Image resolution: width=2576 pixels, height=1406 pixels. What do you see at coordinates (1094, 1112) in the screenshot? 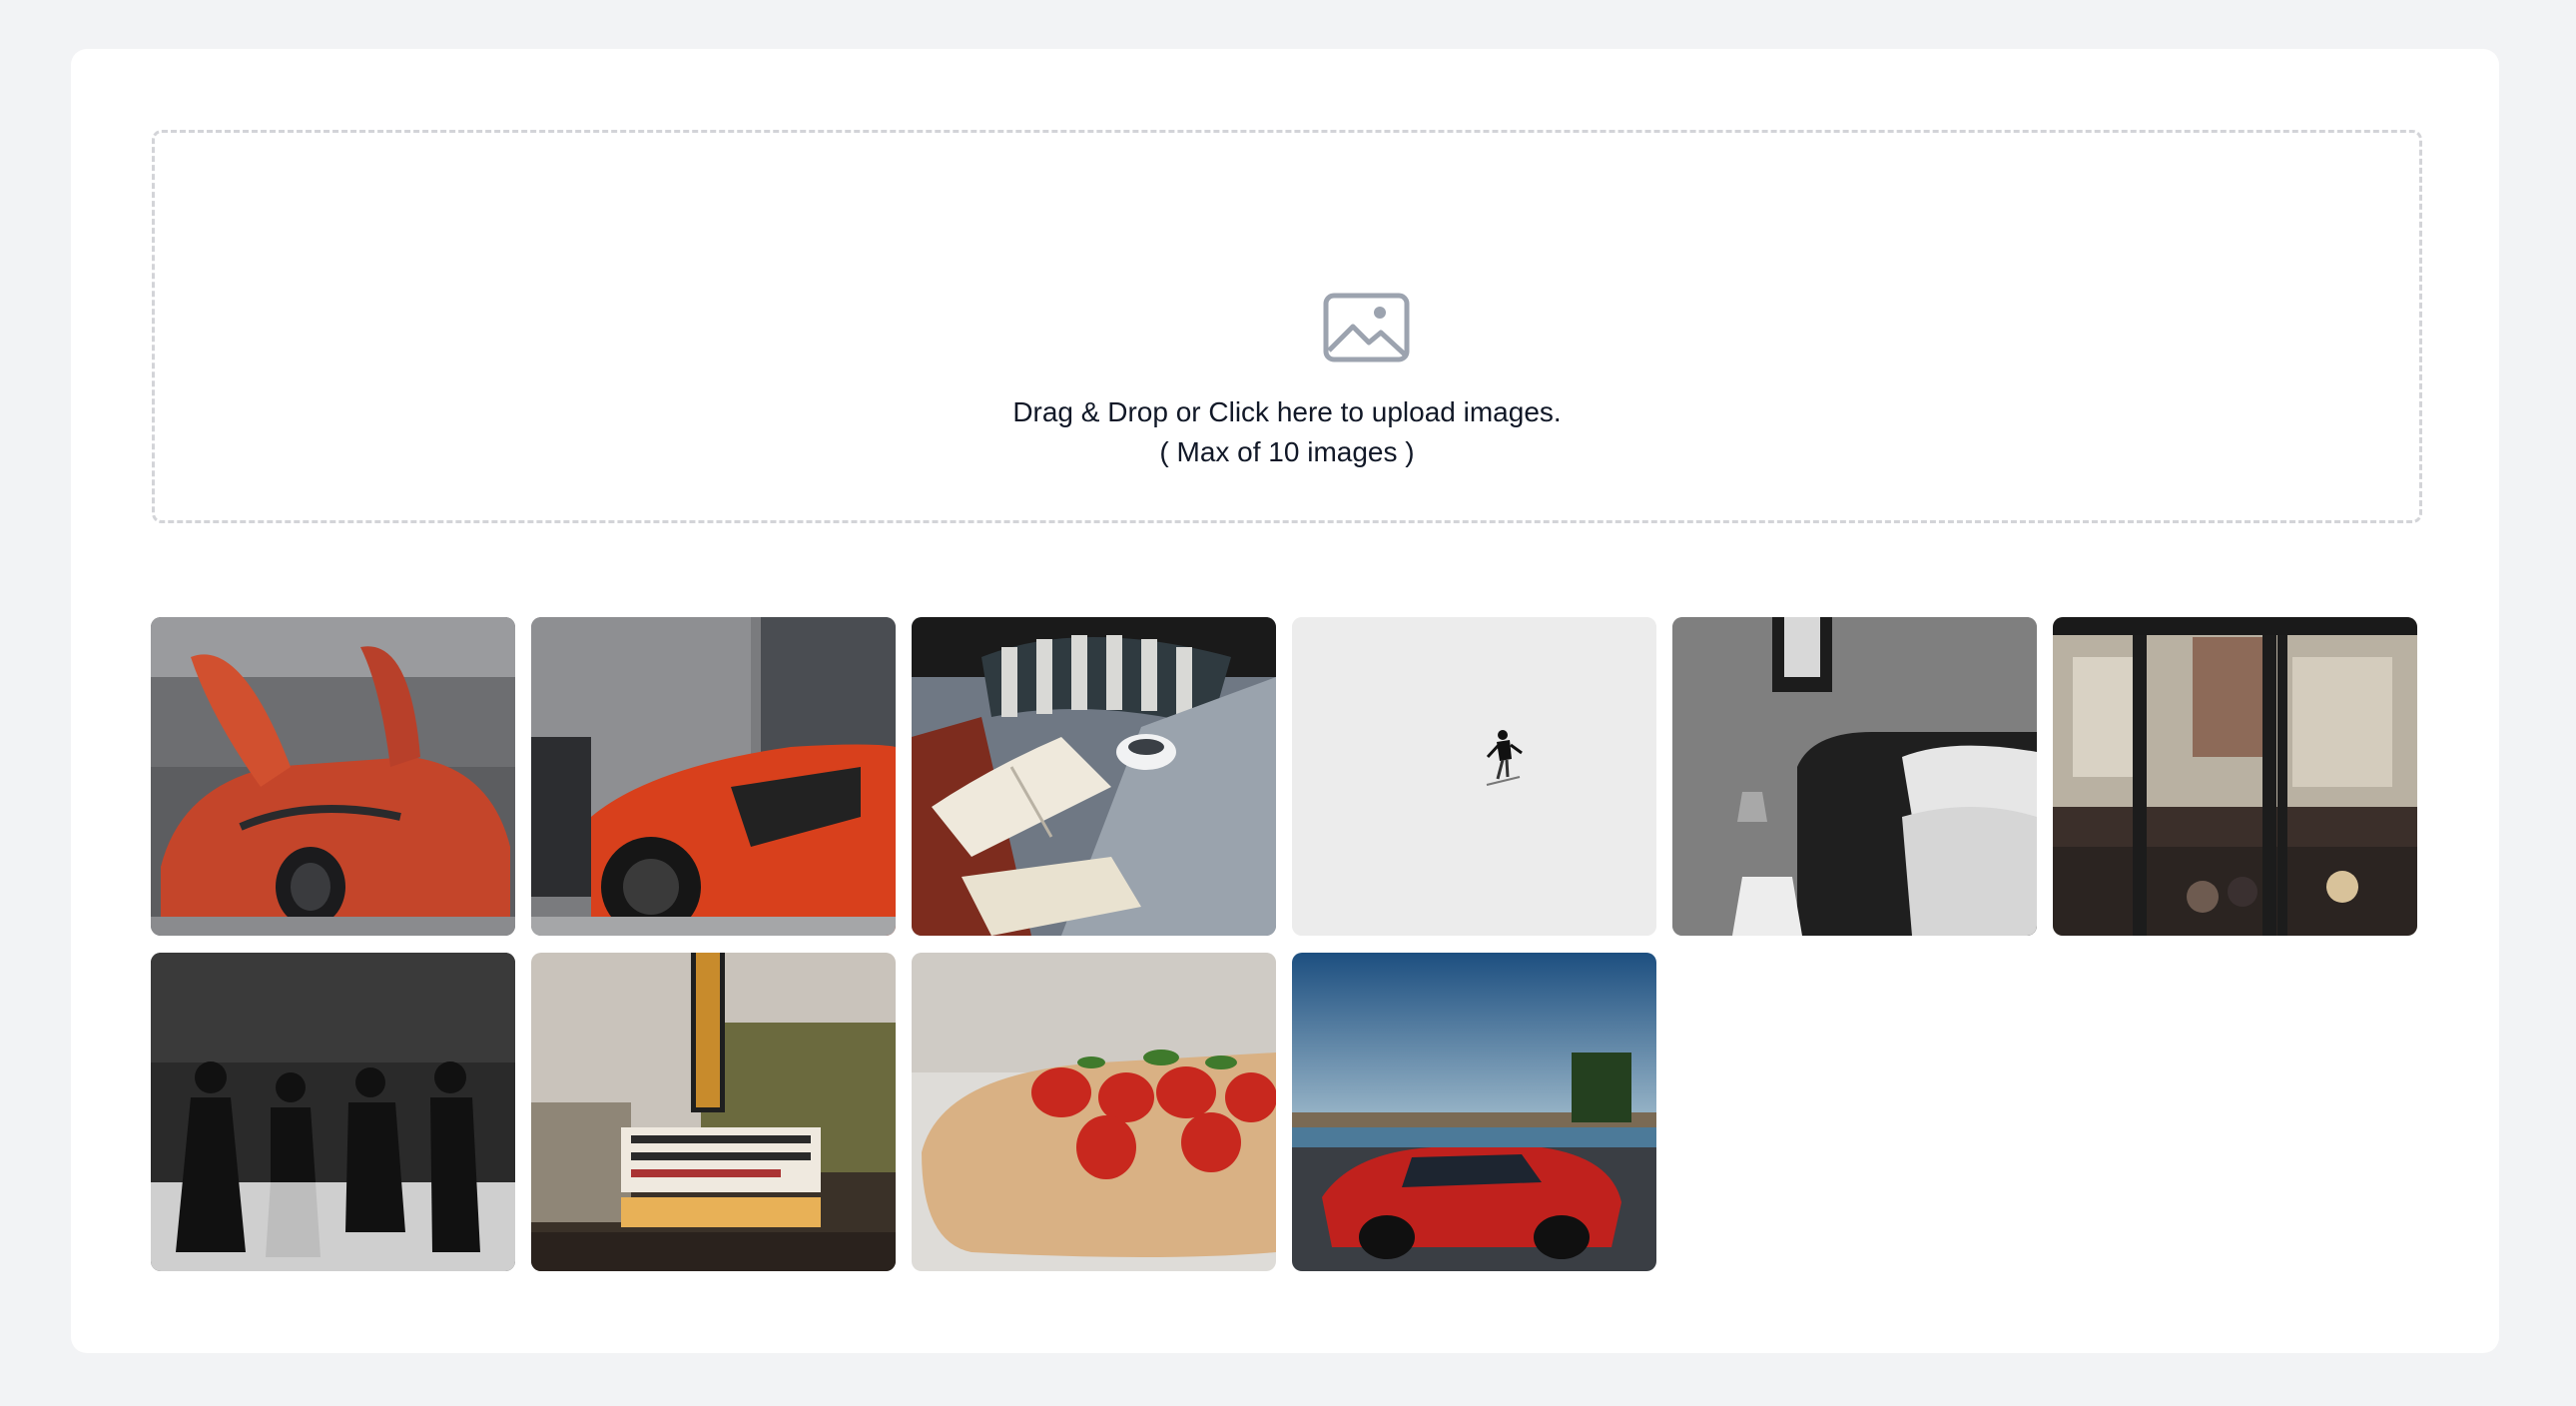
I see `gallery-image-strawberries` at bounding box center [1094, 1112].